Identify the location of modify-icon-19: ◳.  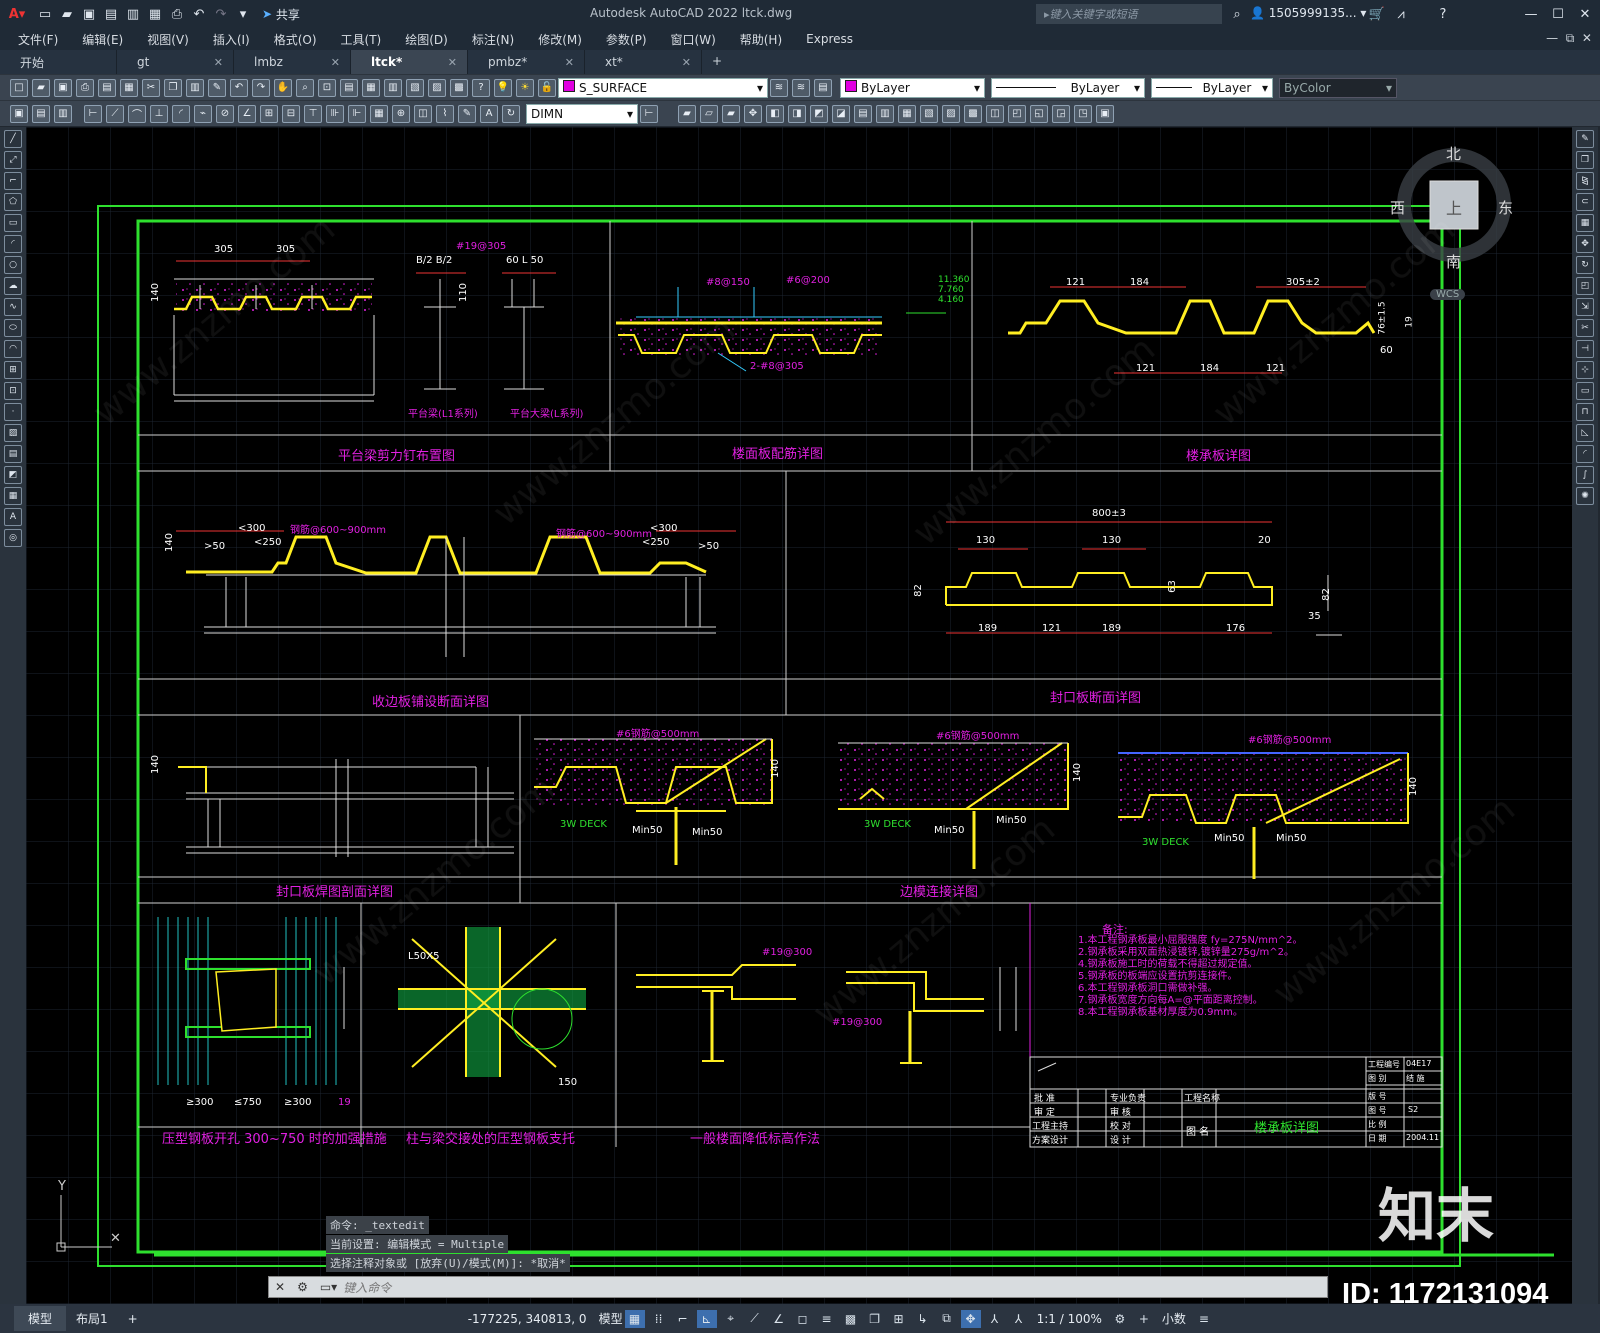
(1083, 113).